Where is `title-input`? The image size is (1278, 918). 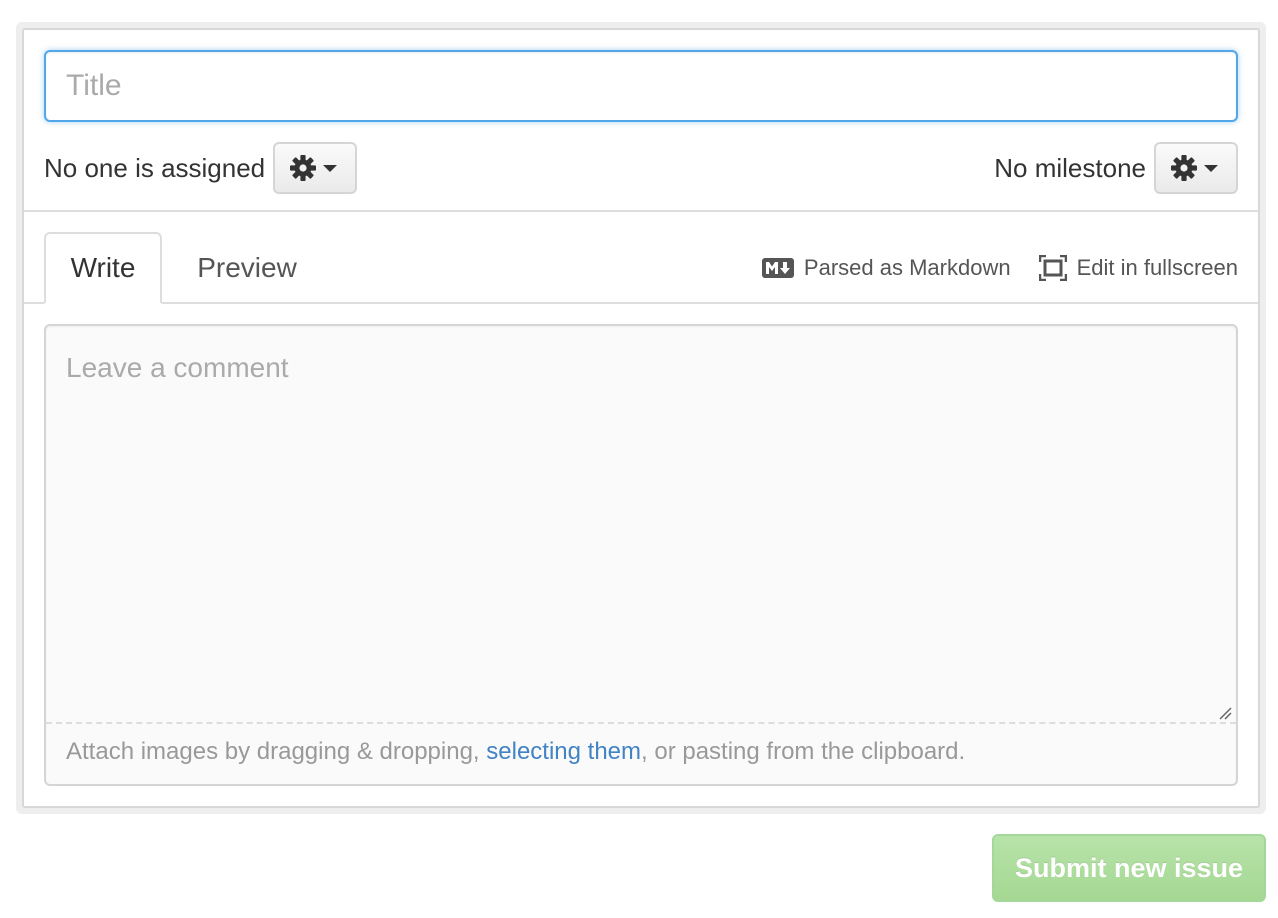
title-input is located at coordinates (641, 86).